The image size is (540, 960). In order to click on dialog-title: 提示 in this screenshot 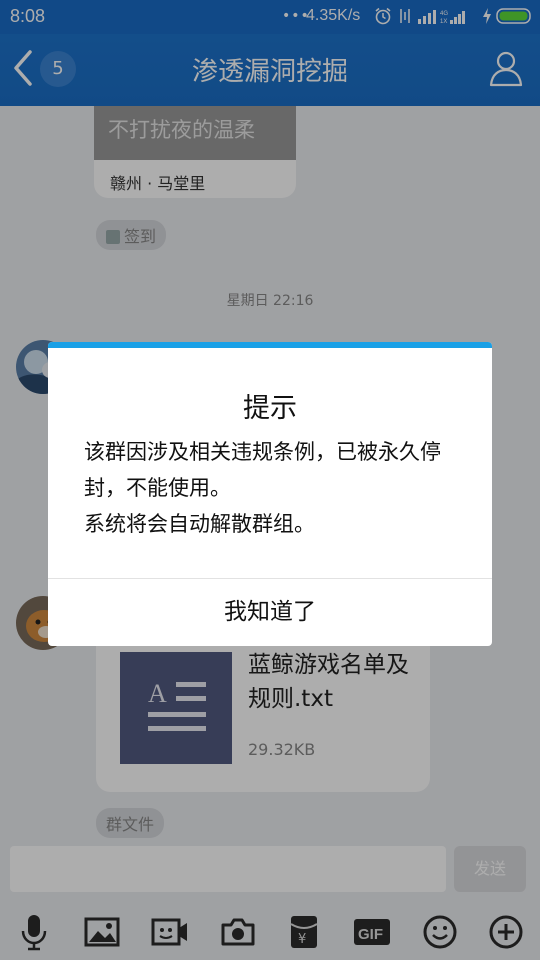, I will do `click(270, 408)`.